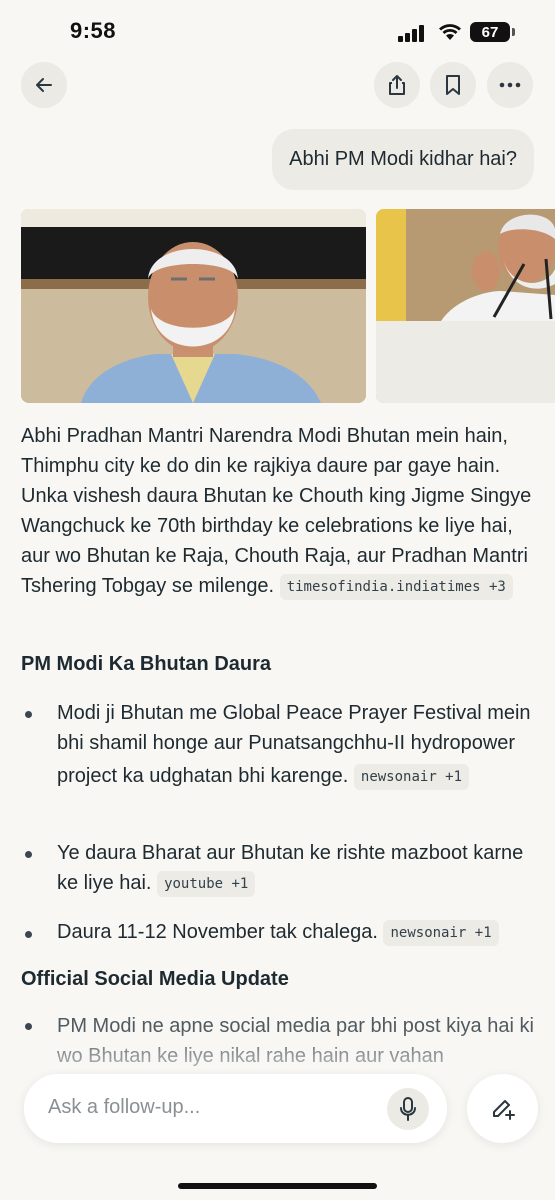 The image size is (555, 1200). I want to click on new-chat-icon, so click(503, 1109).